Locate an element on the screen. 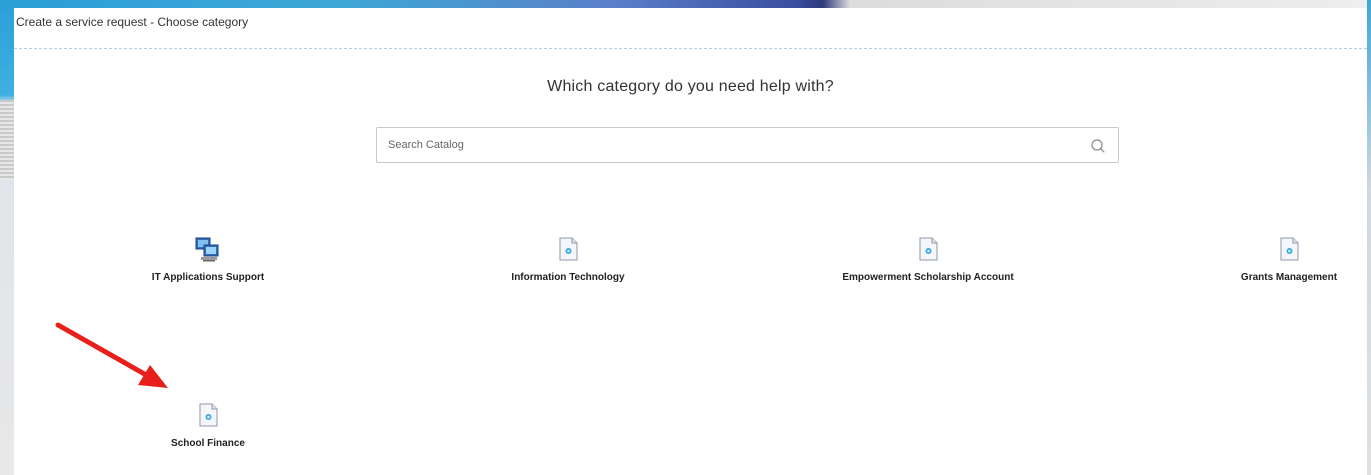 This screenshot has width=1371, height=475. page-heading: Which category do you need help with? is located at coordinates (690, 86).